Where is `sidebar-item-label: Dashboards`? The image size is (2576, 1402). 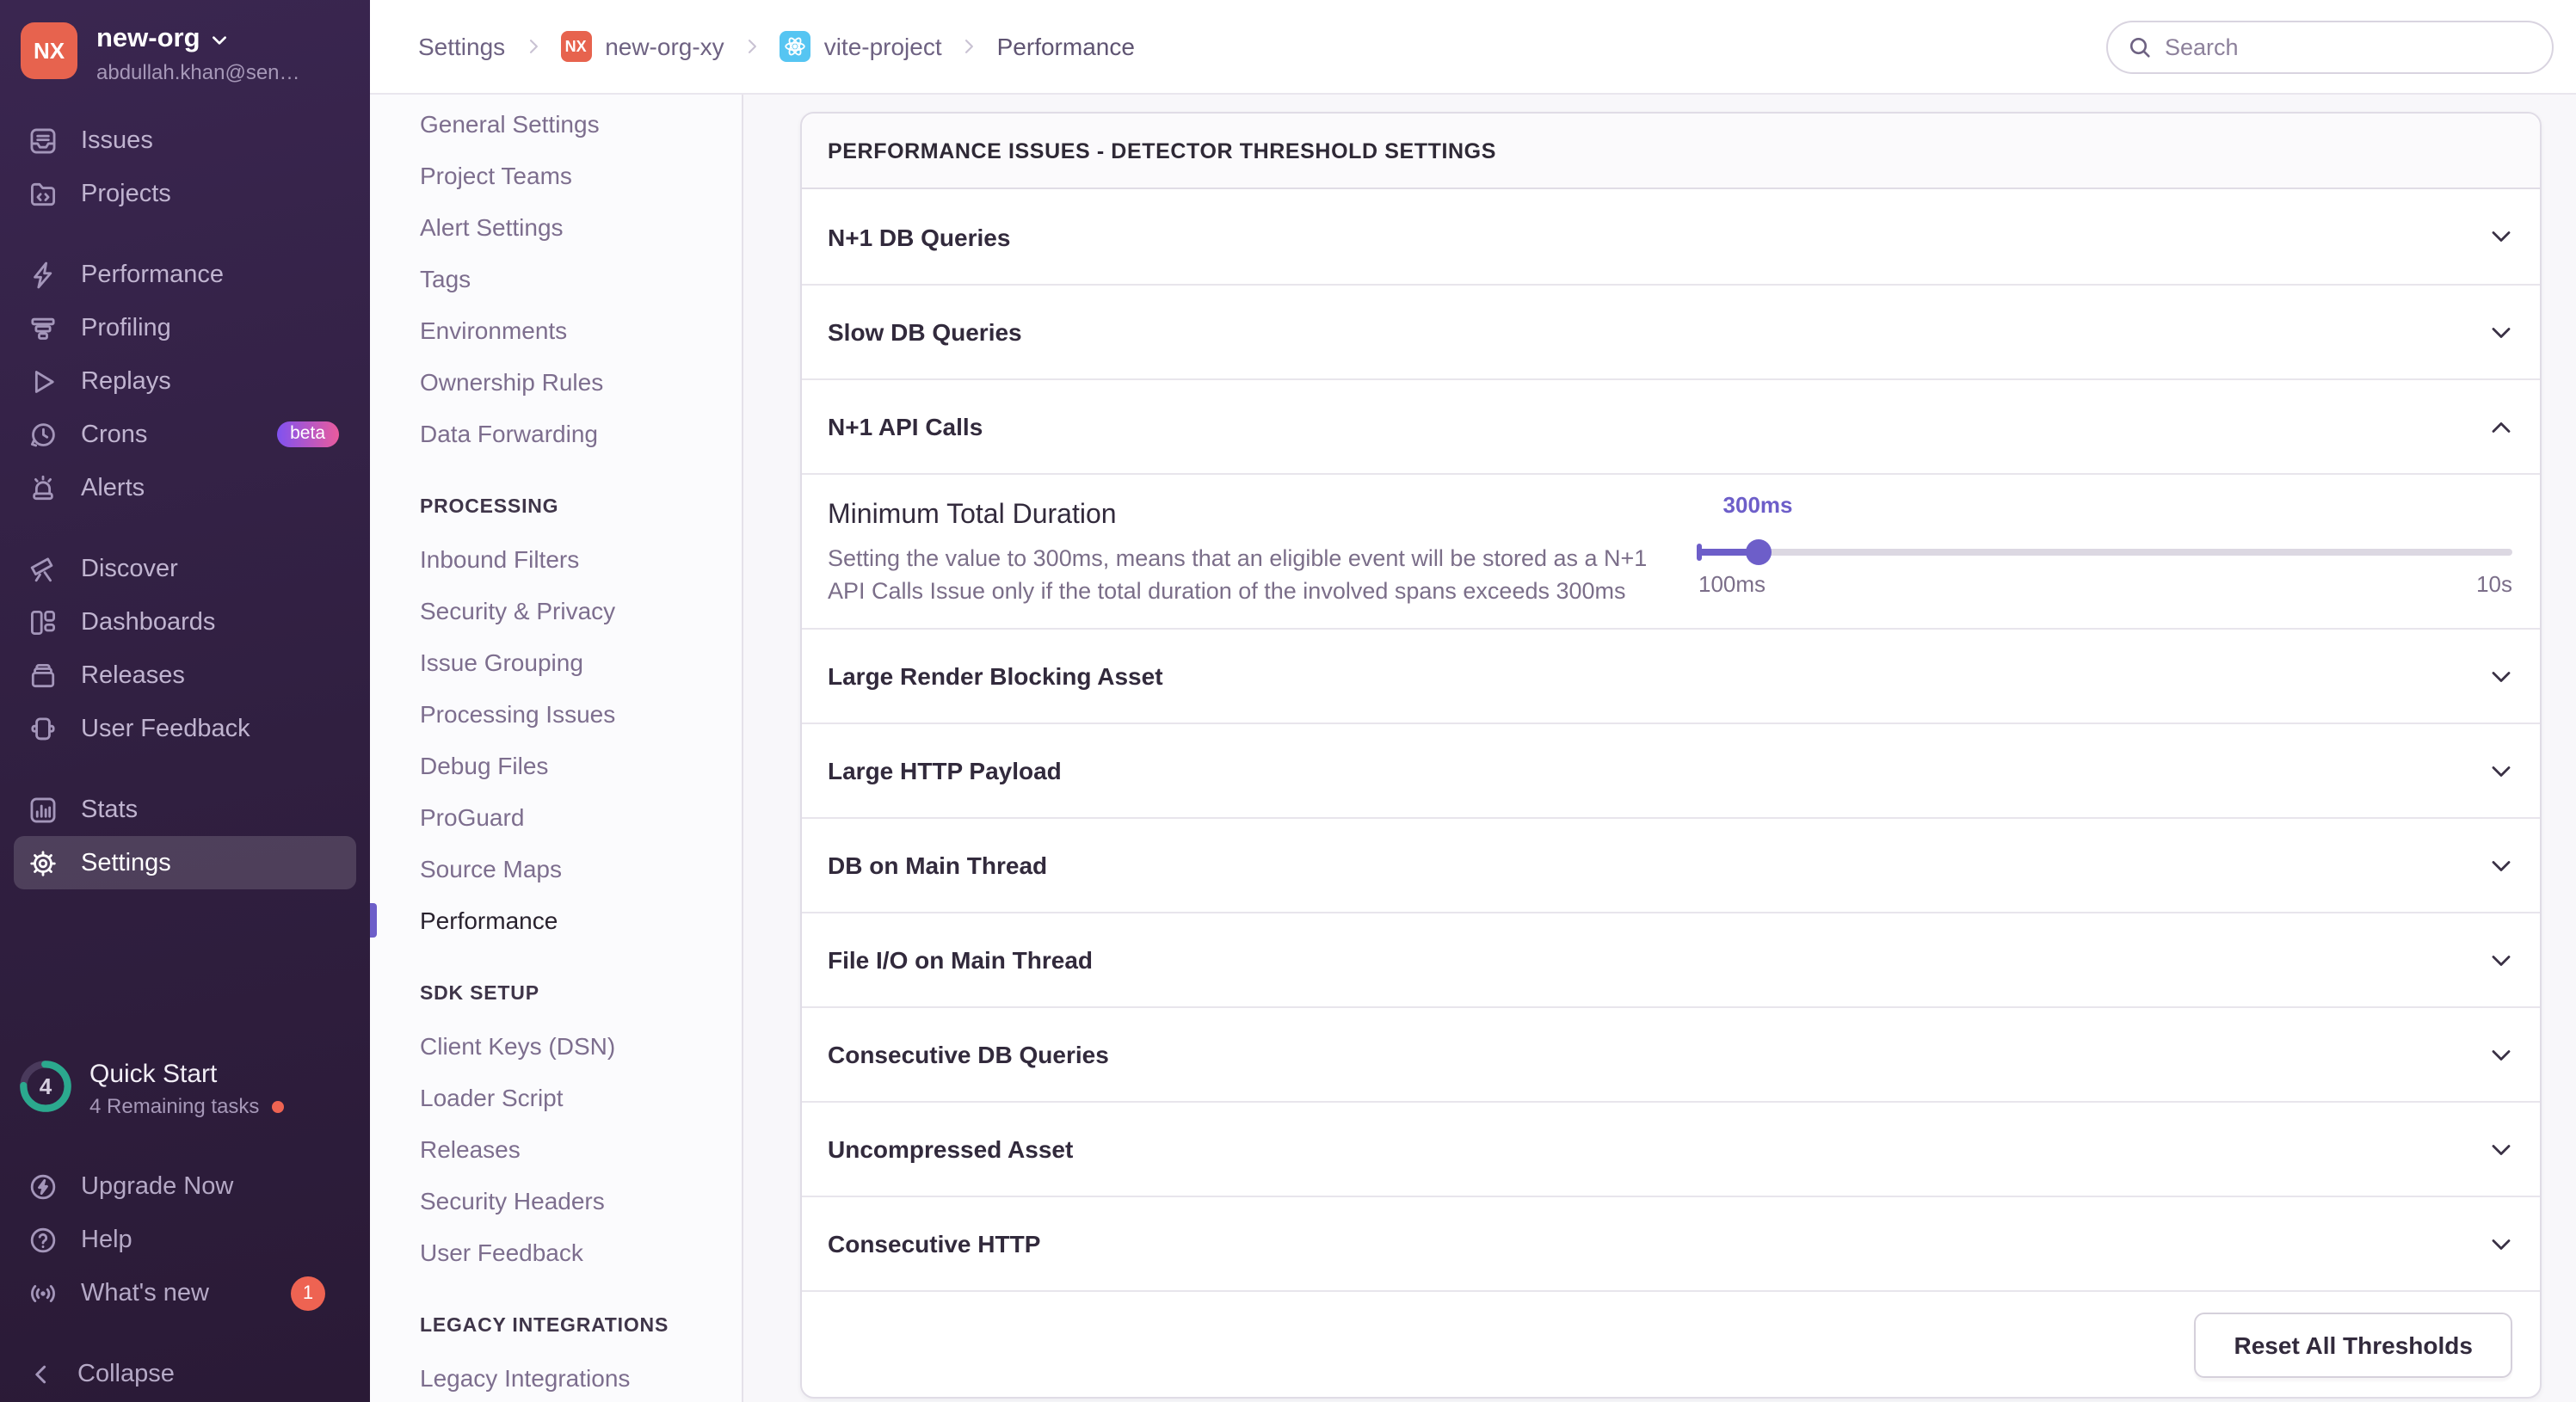
sidebar-item-label: Dashboards is located at coordinates (148, 622).